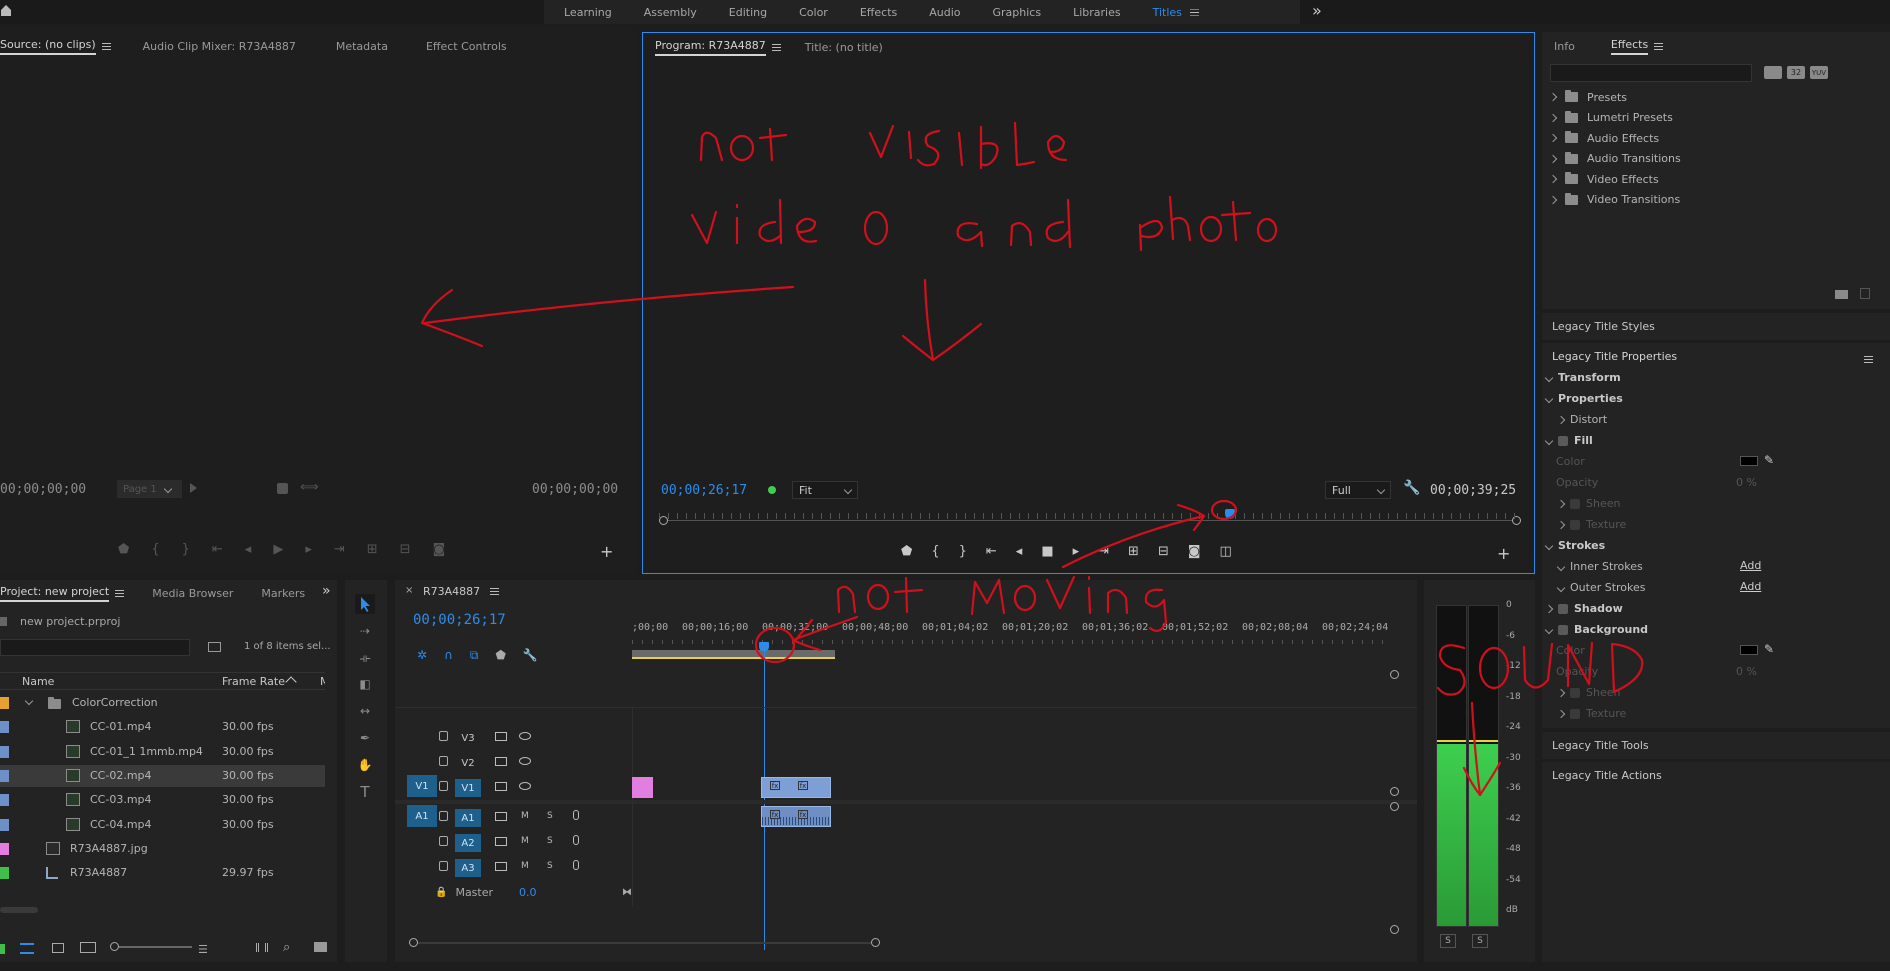 The width and height of the screenshot is (1890, 971). I want to click on annotation-arrow-left, so click(607, 316).